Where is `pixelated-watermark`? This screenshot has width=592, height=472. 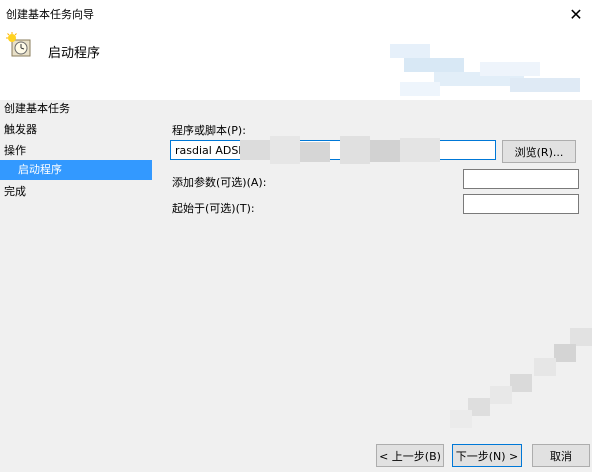
pixelated-watermark is located at coordinates (521, 378).